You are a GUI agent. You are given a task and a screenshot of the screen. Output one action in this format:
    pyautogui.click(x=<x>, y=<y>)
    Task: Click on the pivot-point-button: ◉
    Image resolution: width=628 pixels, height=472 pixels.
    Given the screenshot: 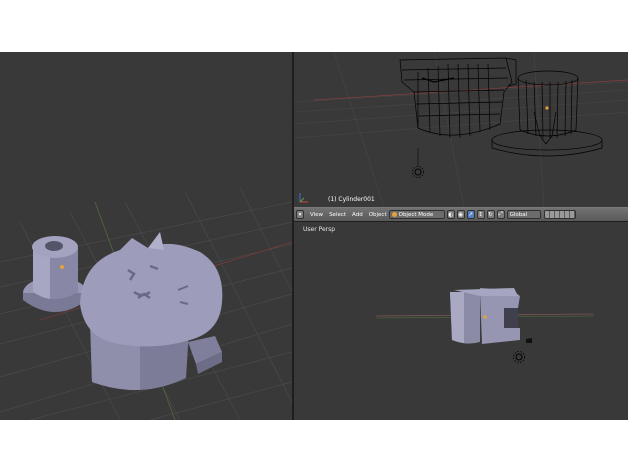 What is the action you would take?
    pyautogui.click(x=460, y=214)
    